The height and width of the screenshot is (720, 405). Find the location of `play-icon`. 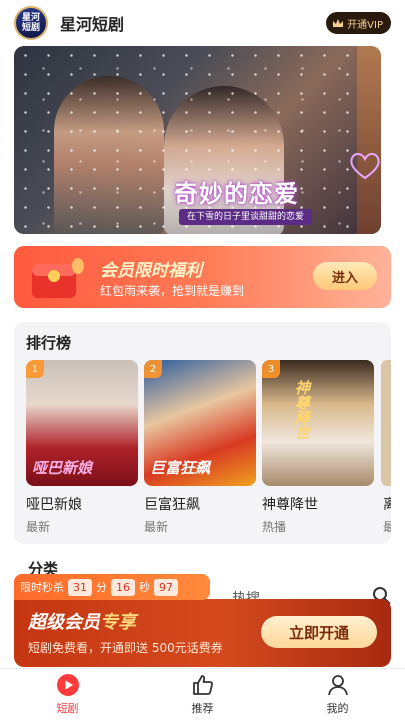

play-icon is located at coordinates (67, 685).